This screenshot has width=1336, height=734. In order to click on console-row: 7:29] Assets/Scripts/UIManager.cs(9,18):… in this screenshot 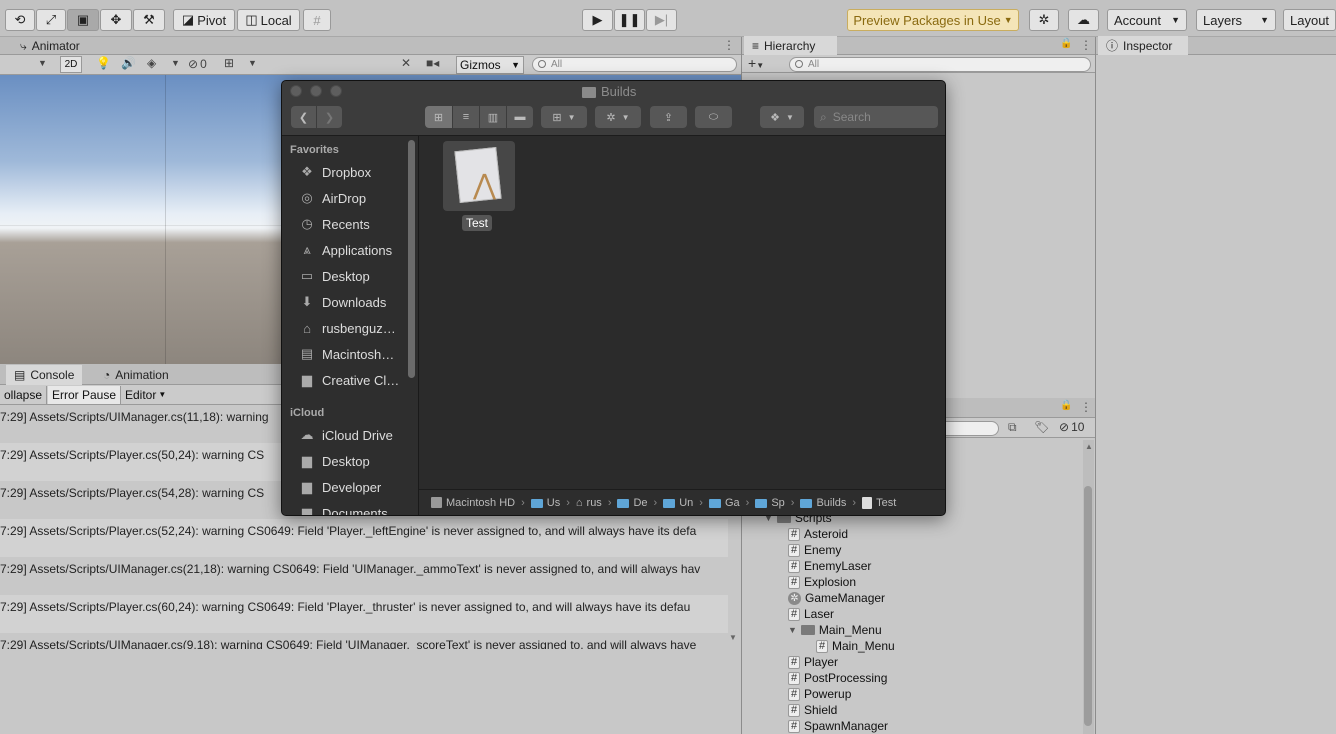, I will do `click(364, 641)`.